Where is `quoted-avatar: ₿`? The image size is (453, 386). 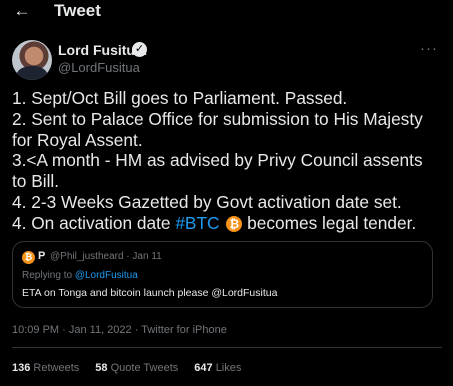 quoted-avatar: ₿ is located at coordinates (28, 257).